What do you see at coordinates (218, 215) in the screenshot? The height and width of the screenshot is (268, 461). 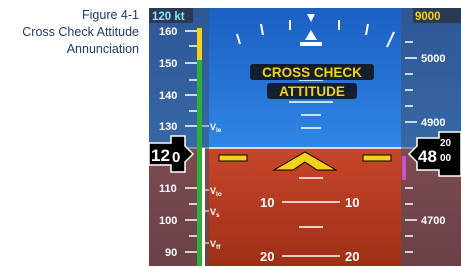 I see `svg-text: s` at bounding box center [218, 215].